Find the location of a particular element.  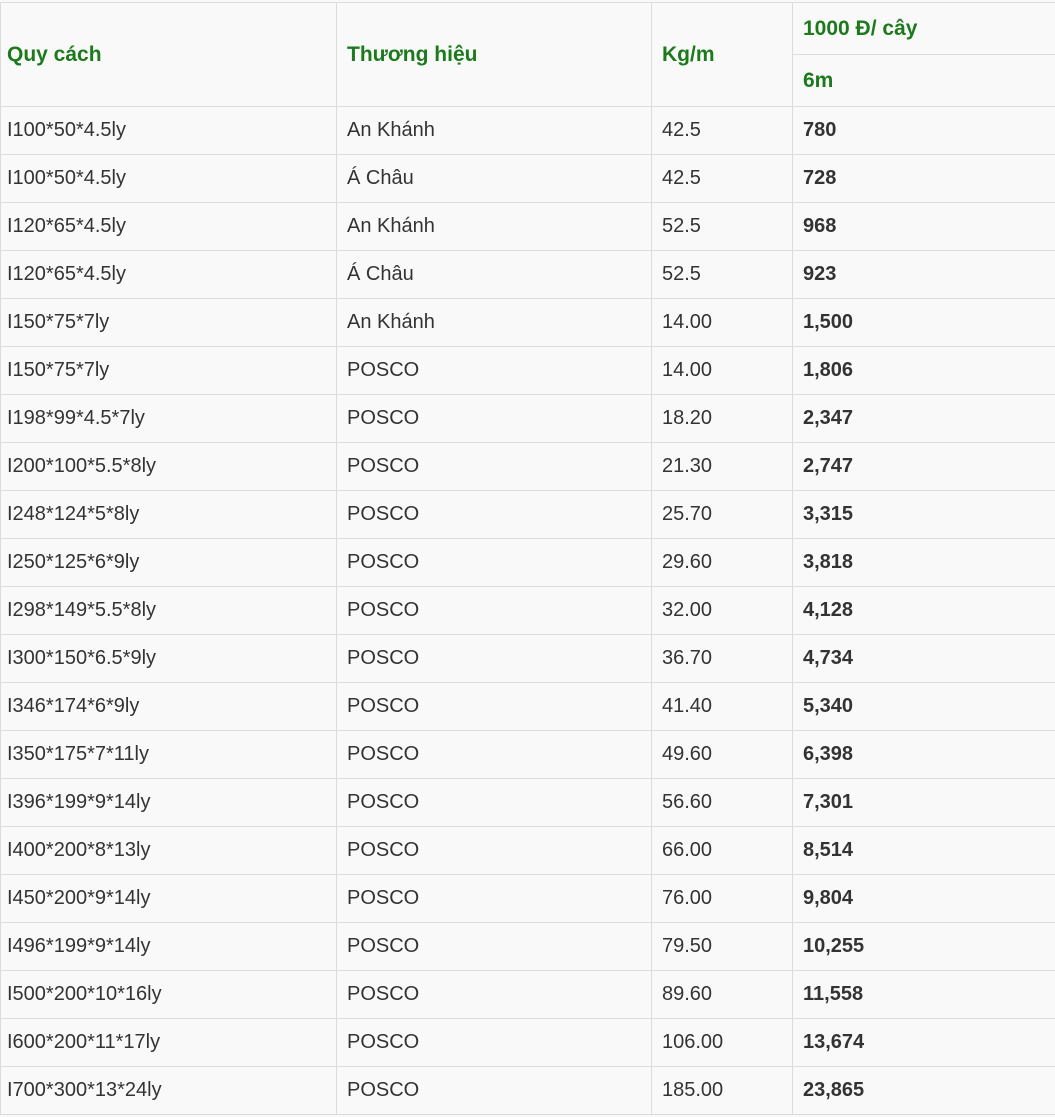

header-row: Quy cách Thương hiệu Kg/m 1000 Đ/ cây is located at coordinates (528, 29).